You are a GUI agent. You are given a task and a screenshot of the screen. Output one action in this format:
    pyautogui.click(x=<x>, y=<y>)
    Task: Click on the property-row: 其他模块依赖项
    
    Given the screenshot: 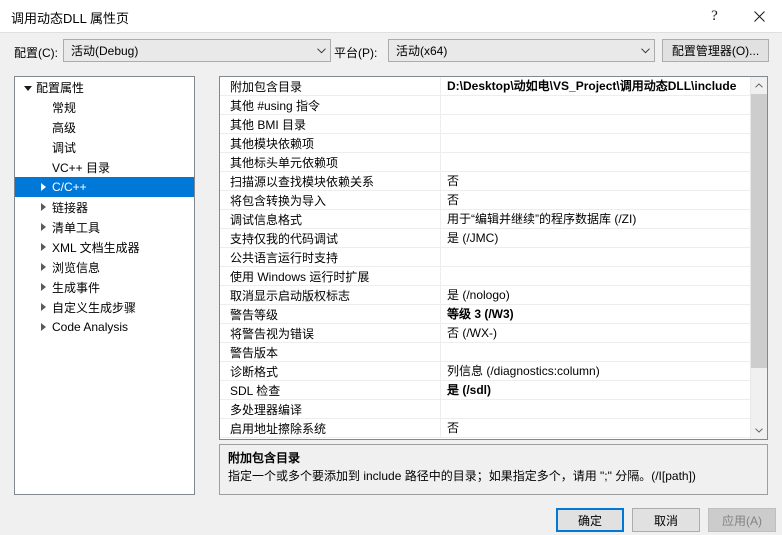 What is the action you would take?
    pyautogui.click(x=485, y=143)
    